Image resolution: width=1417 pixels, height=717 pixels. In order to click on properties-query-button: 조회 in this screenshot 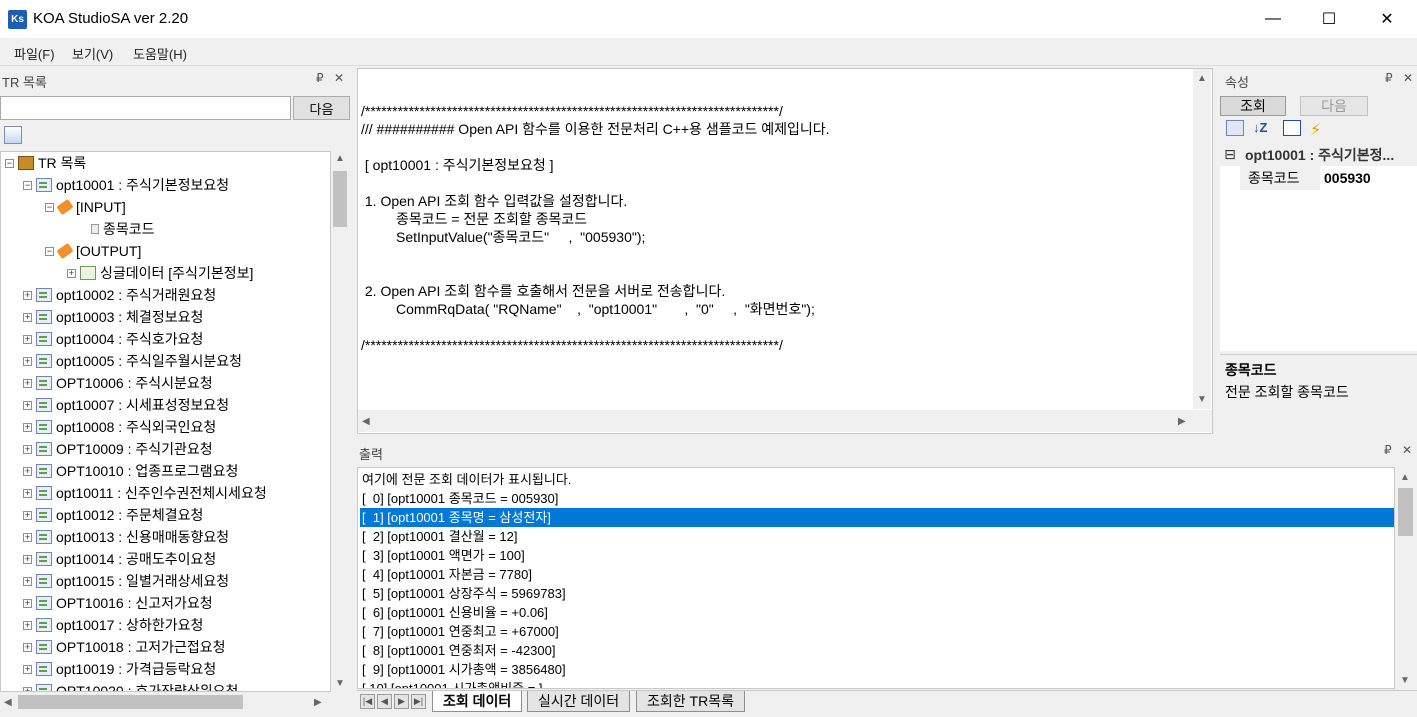, I will do `click(1253, 106)`.